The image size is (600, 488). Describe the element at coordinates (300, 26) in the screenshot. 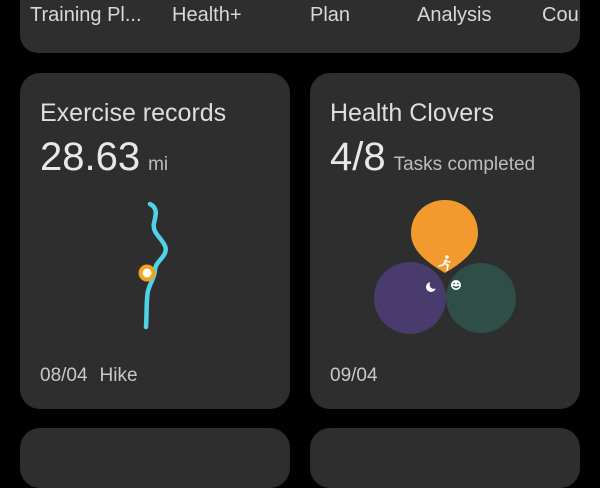

I see `top-tab-bar: Training Pl... Health+ Plan Analysis Cou` at that location.